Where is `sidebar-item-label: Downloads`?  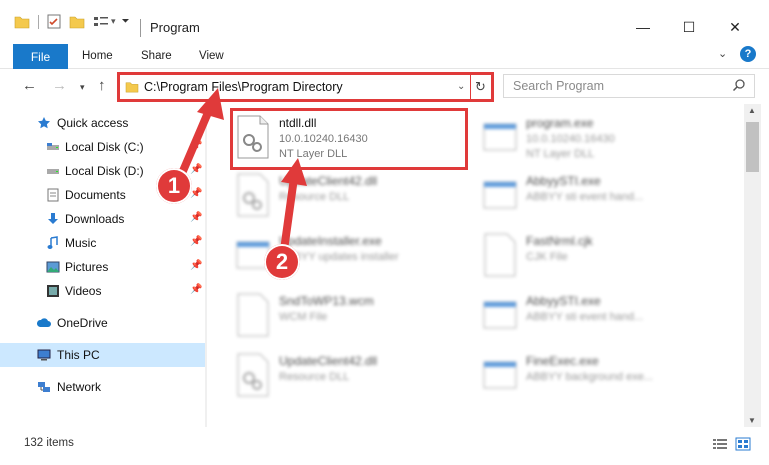
sidebar-item-label: Downloads is located at coordinates (95, 219).